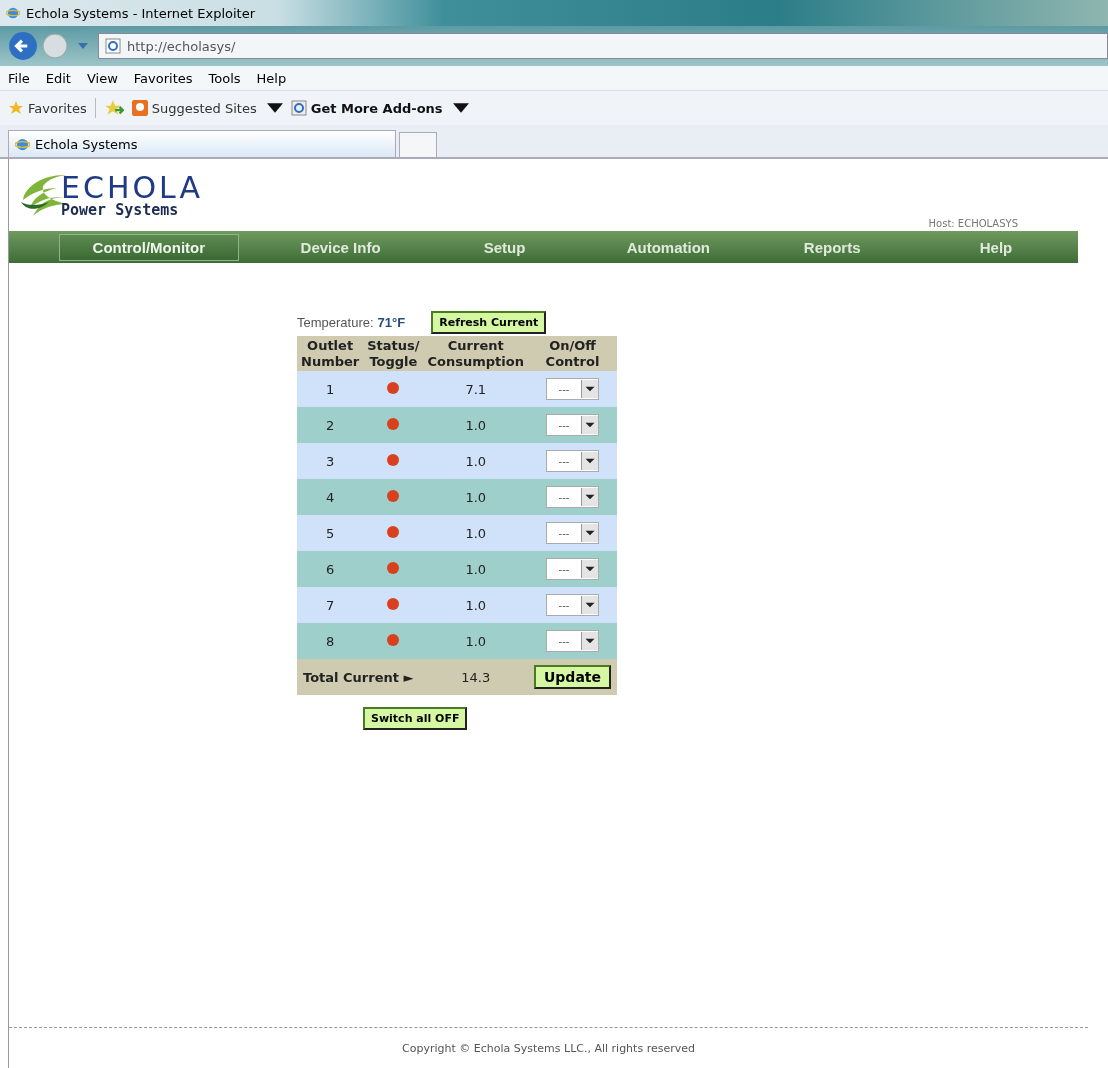 This screenshot has height=1068, width=1108. Describe the element at coordinates (475, 389) in the screenshot. I see `table-cell: 7.1` at that location.